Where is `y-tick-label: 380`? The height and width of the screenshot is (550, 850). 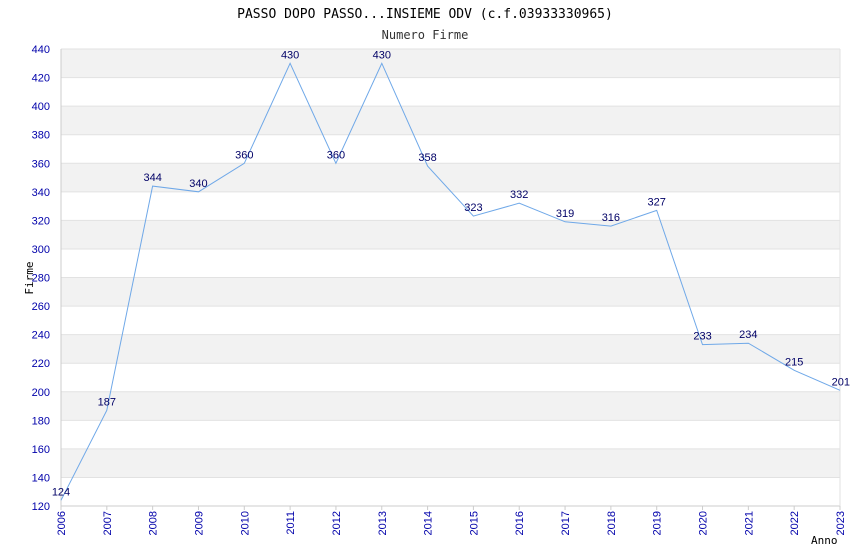 y-tick-label: 380 is located at coordinates (41, 136).